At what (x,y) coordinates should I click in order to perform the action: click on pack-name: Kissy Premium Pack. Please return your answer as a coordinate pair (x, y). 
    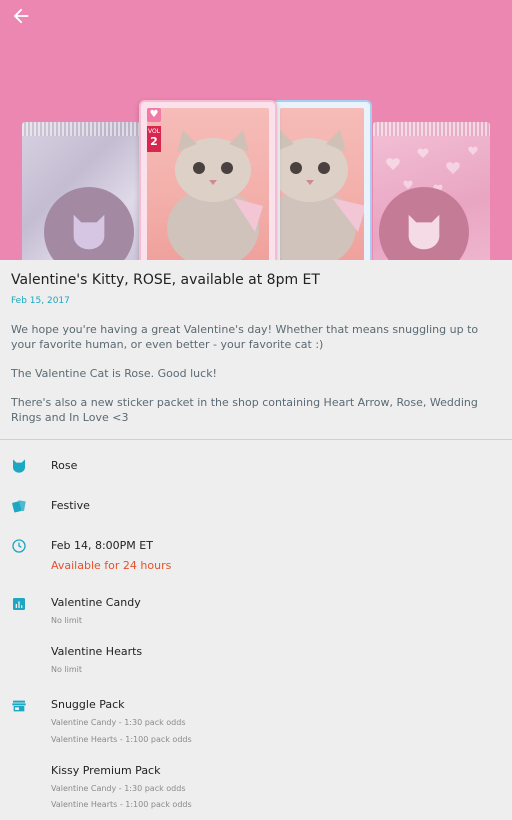
    Looking at the image, I should click on (106, 770).